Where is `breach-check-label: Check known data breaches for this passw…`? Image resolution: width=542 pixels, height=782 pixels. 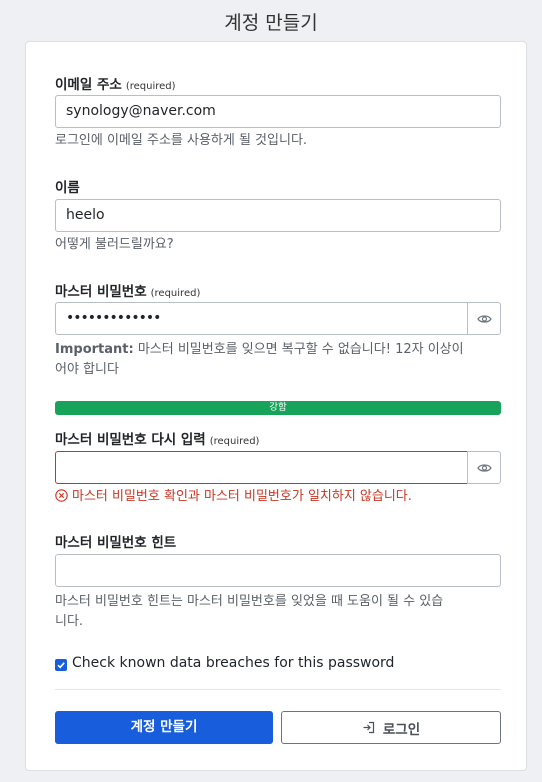
breach-check-label: Check known data breaches for this passw… is located at coordinates (233, 663).